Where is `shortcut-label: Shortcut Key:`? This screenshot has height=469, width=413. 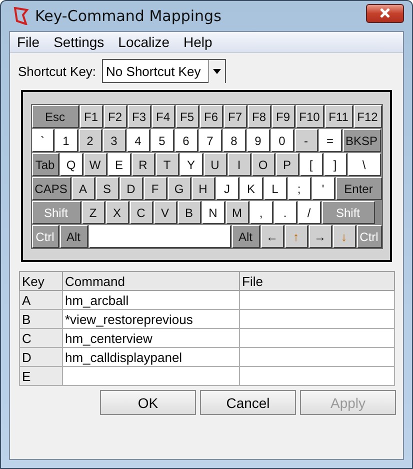
shortcut-label: Shortcut Key: is located at coordinates (57, 71).